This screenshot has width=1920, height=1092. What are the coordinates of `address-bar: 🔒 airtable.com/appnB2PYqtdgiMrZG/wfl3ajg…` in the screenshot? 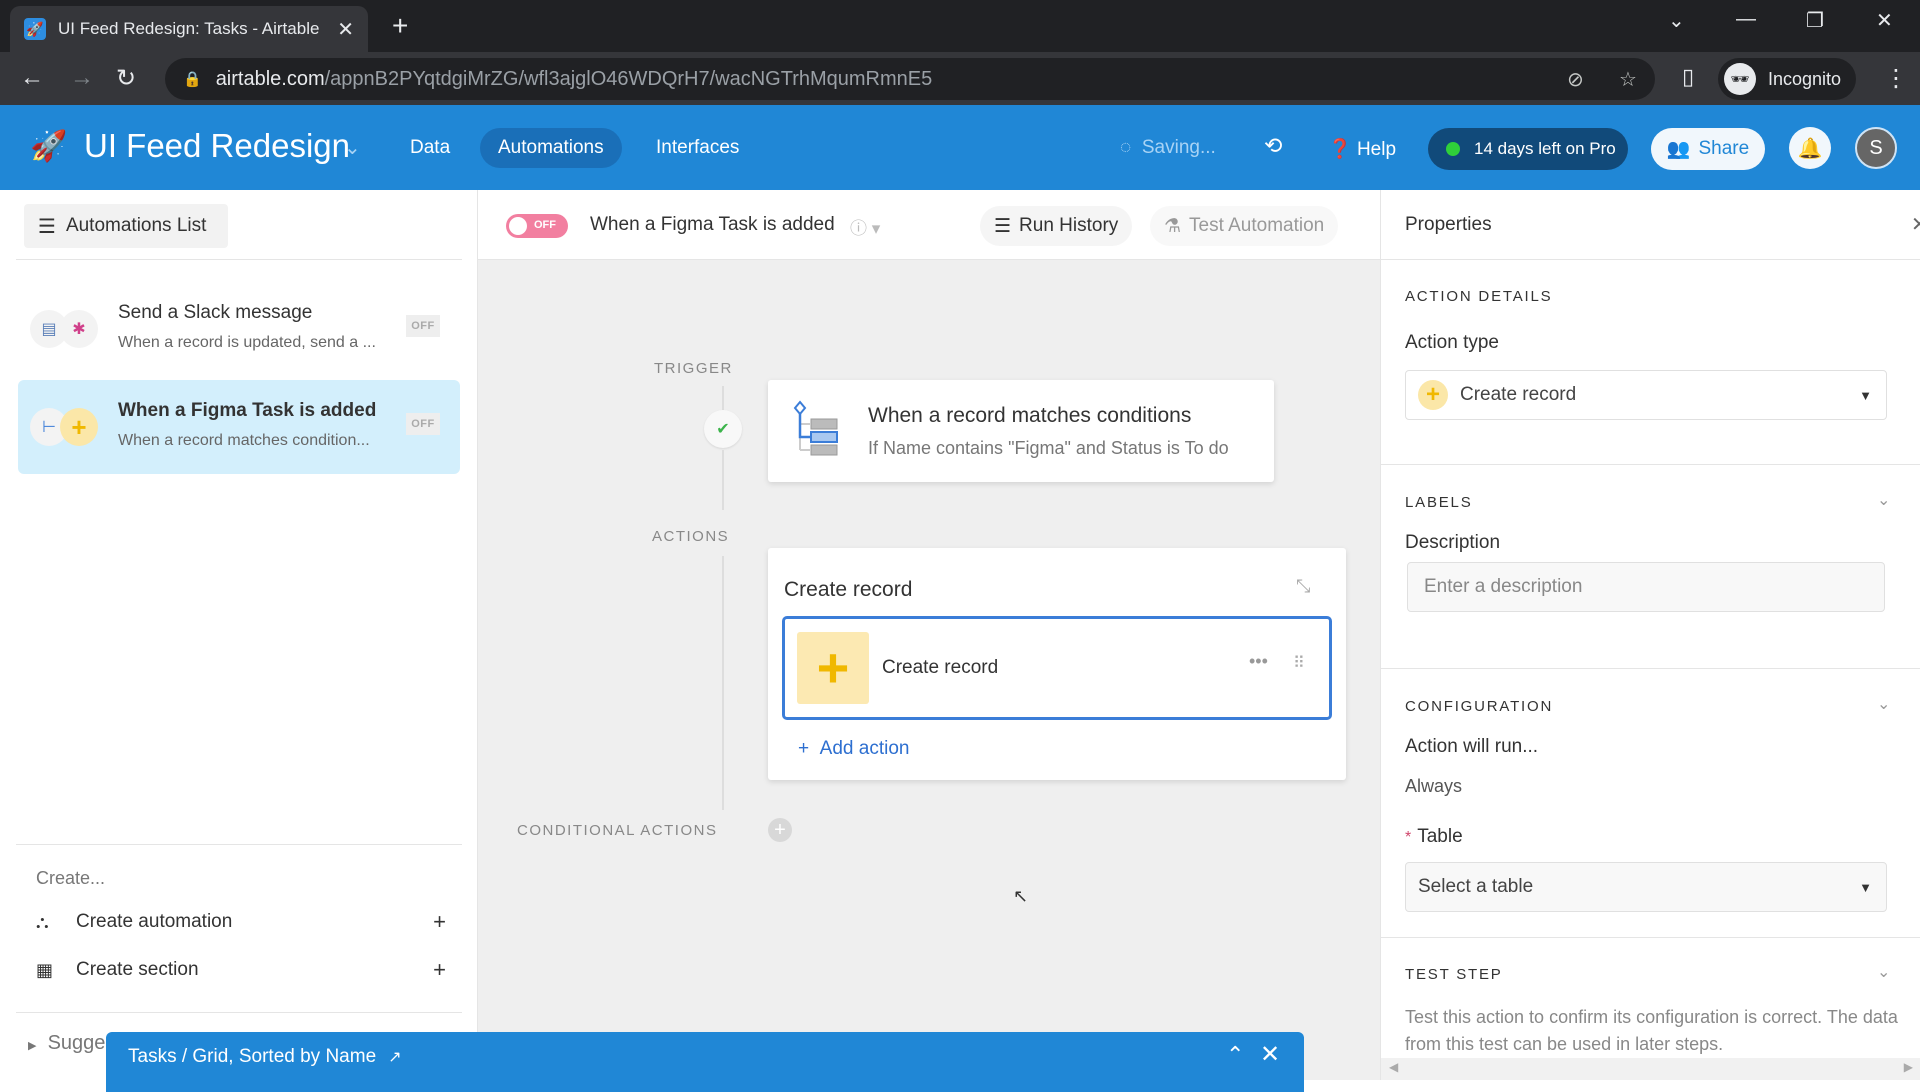 It's located at (910, 79).